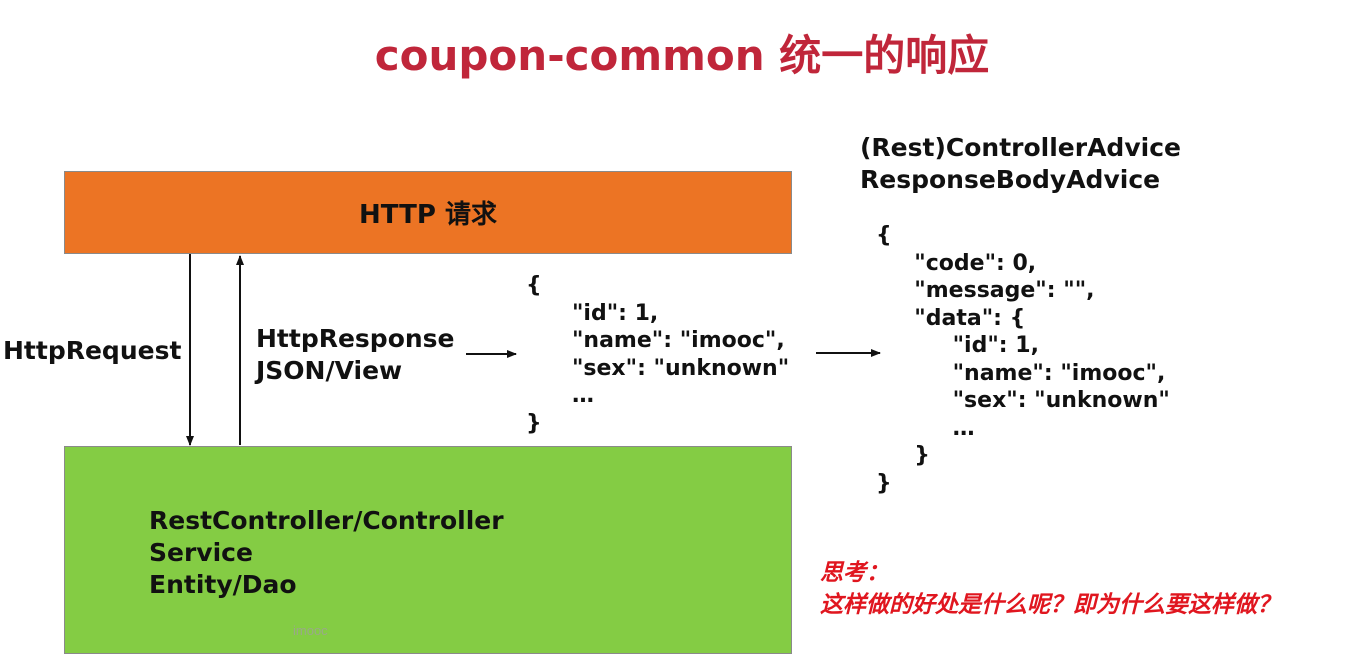  What do you see at coordinates (92, 350) in the screenshot?
I see `http-request-text: HttpRequest` at bounding box center [92, 350].